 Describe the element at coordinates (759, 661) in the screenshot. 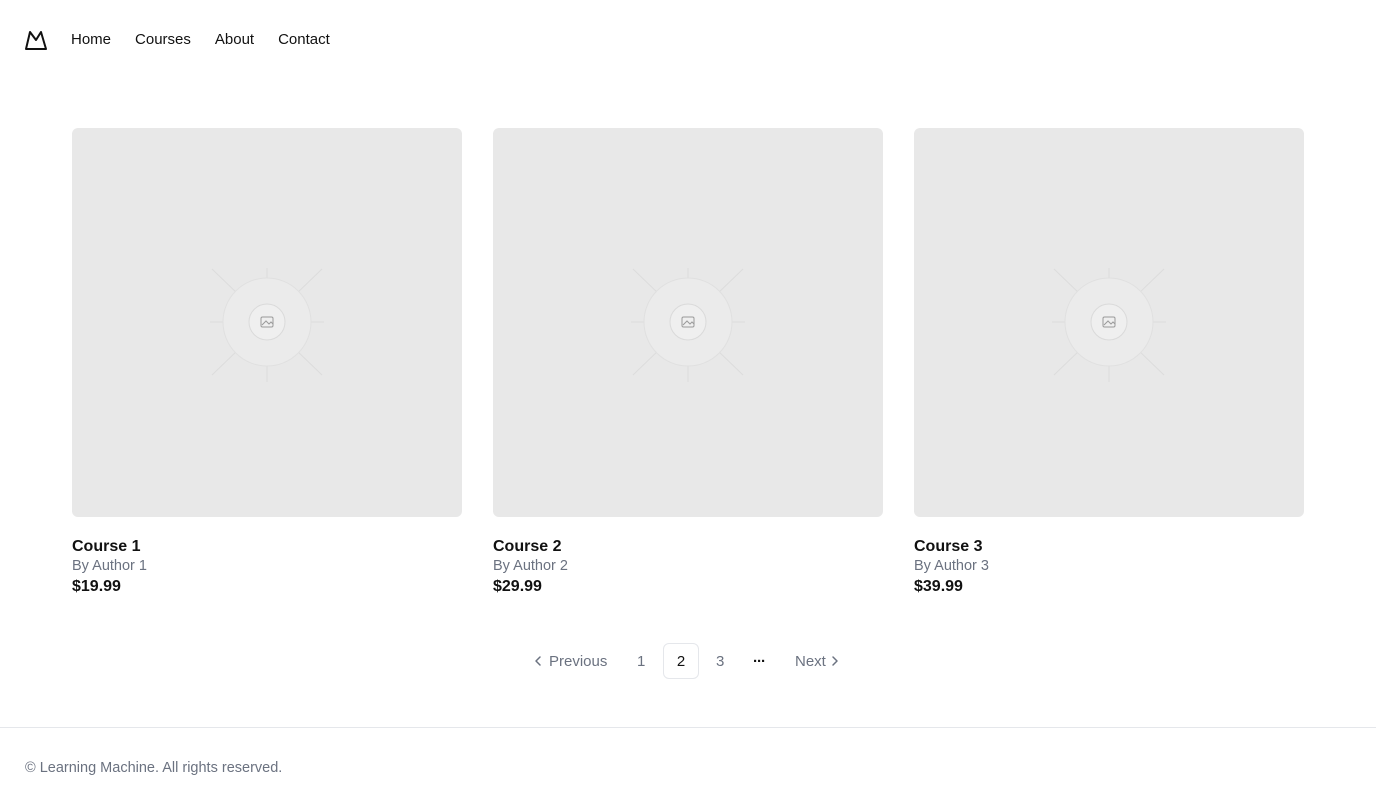

I see `more-pages-ellipsis: ···` at that location.